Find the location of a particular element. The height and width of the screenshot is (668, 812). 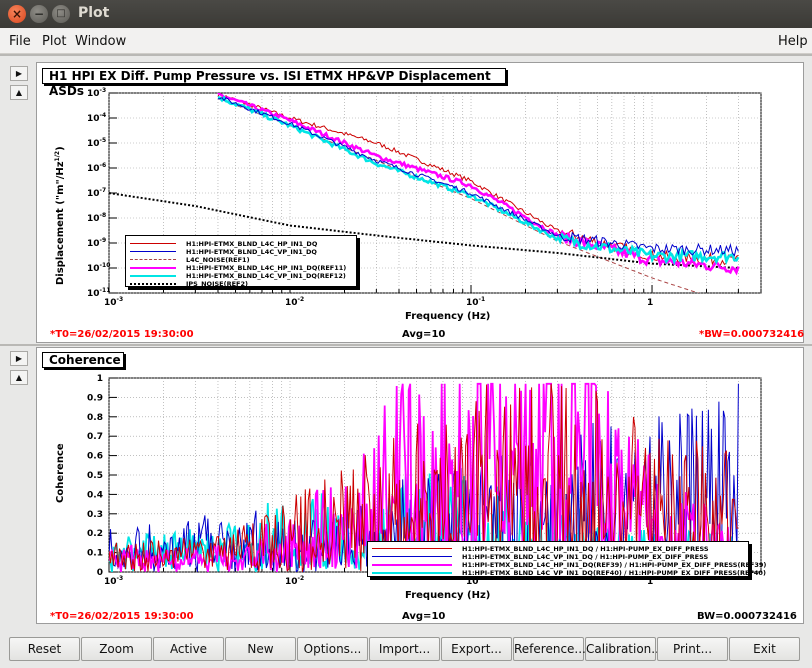

menu-window: Window is located at coordinates (100, 41).